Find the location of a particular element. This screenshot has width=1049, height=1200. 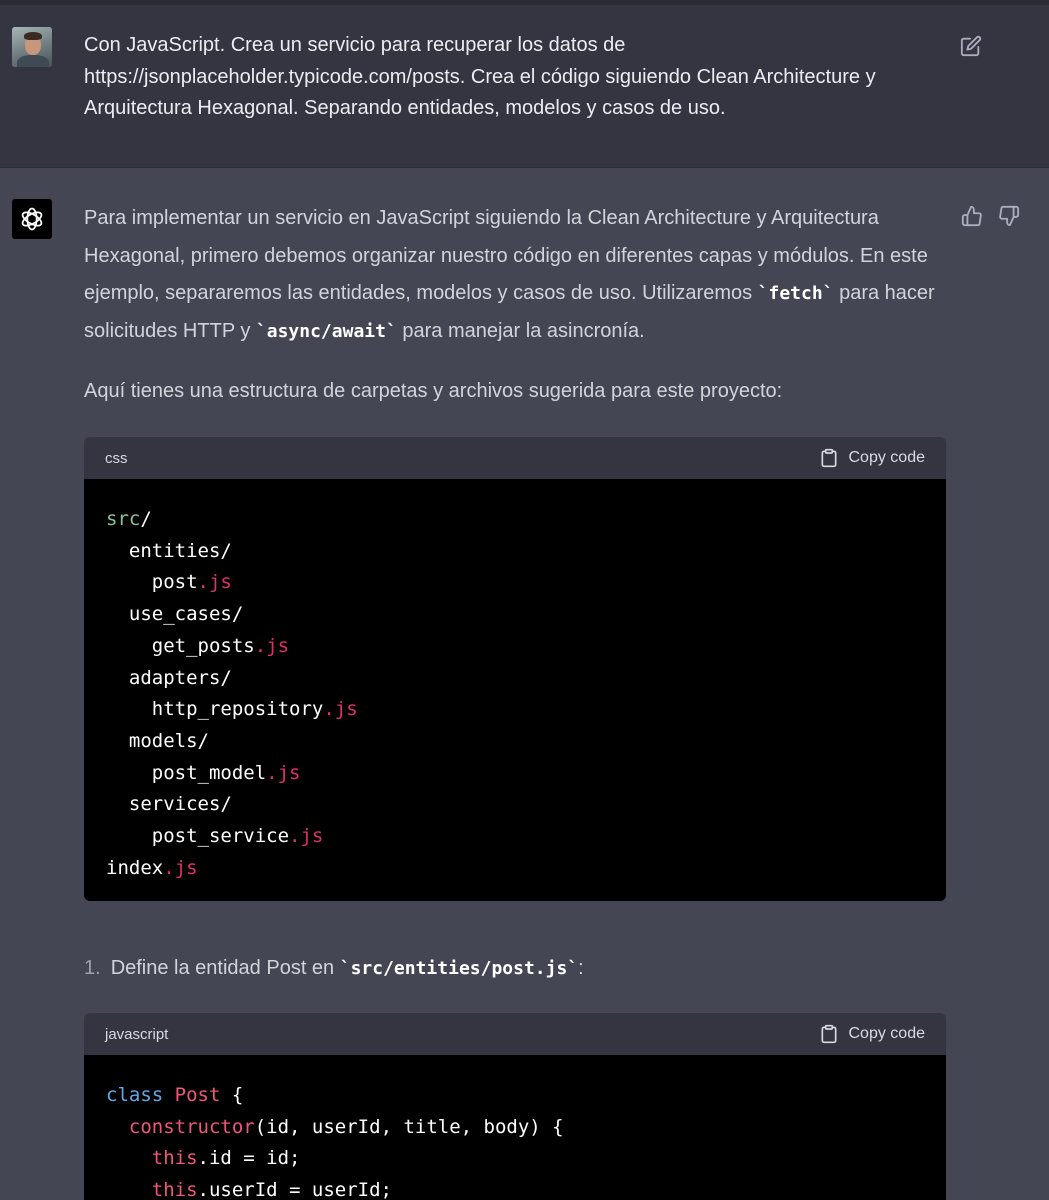

code-token: (id, userId, title, body) { is located at coordinates (409, 1126).